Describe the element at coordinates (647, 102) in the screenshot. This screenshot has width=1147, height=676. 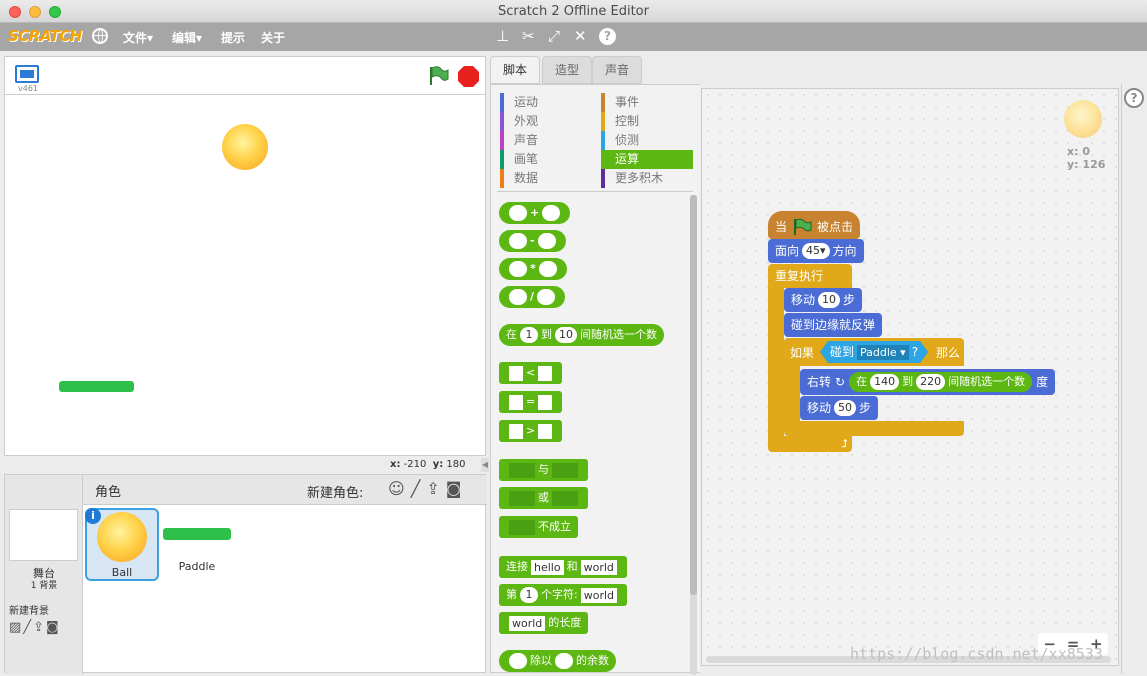
I see `category-events: 事件` at that location.